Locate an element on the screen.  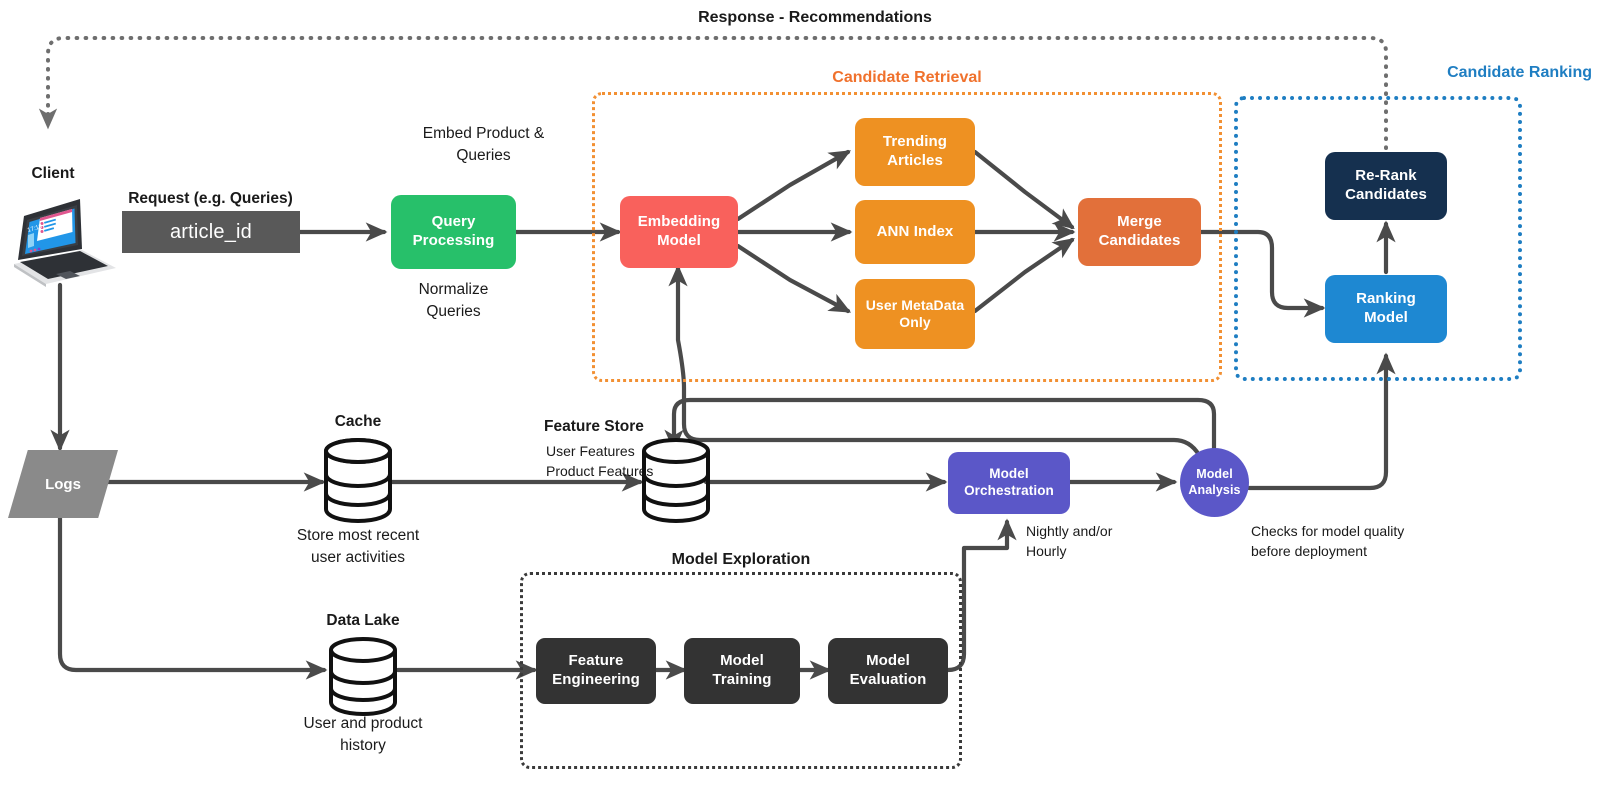
feature-engineering-node: Feature Engineering is located at coordinates (596, 671).